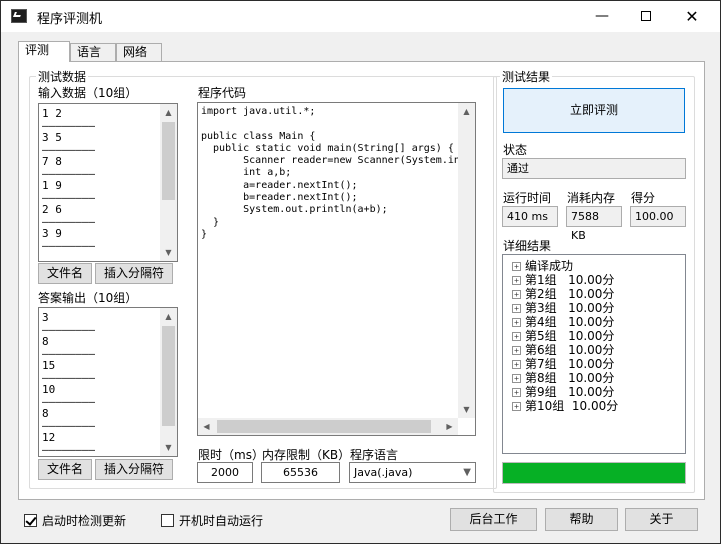 This screenshot has width=721, height=544. I want to click on memory-used-value: 7588 KB, so click(594, 224).